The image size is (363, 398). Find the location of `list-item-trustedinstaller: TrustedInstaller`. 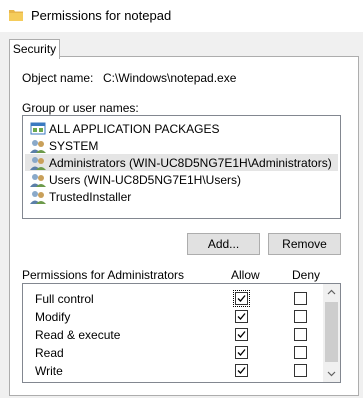

list-item-trustedinstaller: TrustedInstaller is located at coordinates (181, 196).